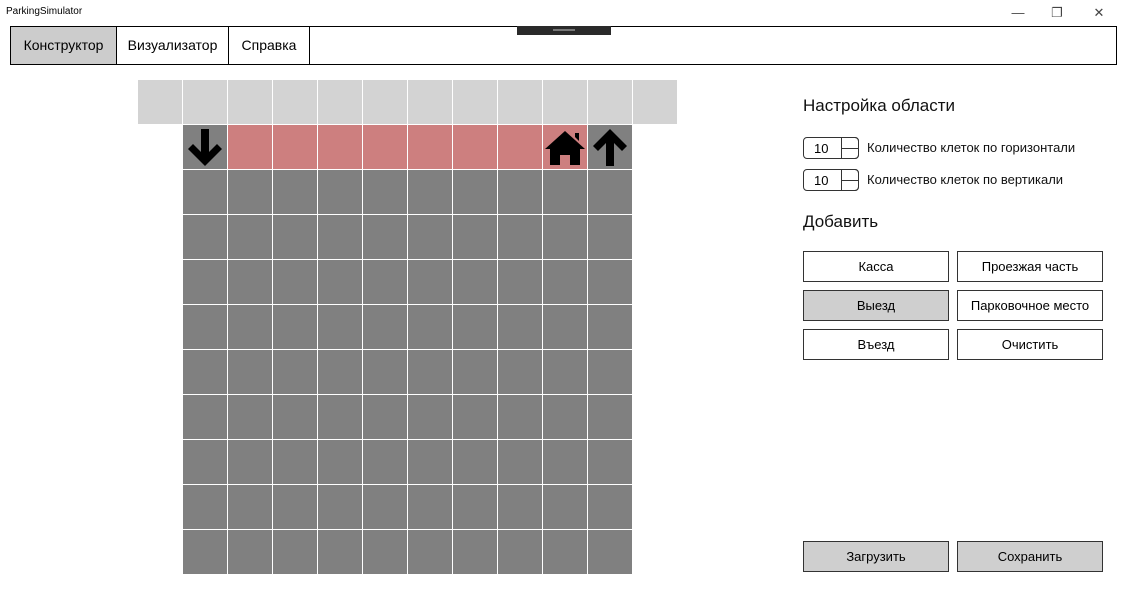 The image size is (1134, 604). I want to click on load-button: Загрузить, so click(876, 556).